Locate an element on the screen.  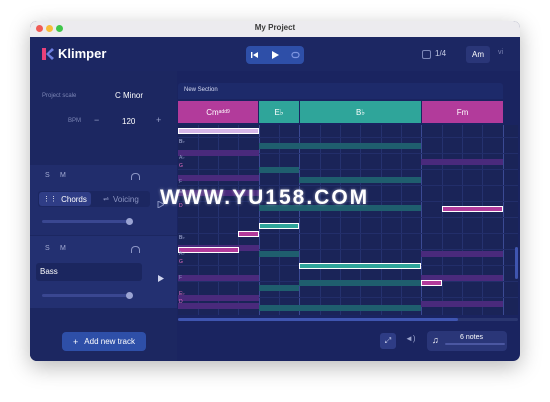
chord-block: B♭ is located at coordinates (360, 112).